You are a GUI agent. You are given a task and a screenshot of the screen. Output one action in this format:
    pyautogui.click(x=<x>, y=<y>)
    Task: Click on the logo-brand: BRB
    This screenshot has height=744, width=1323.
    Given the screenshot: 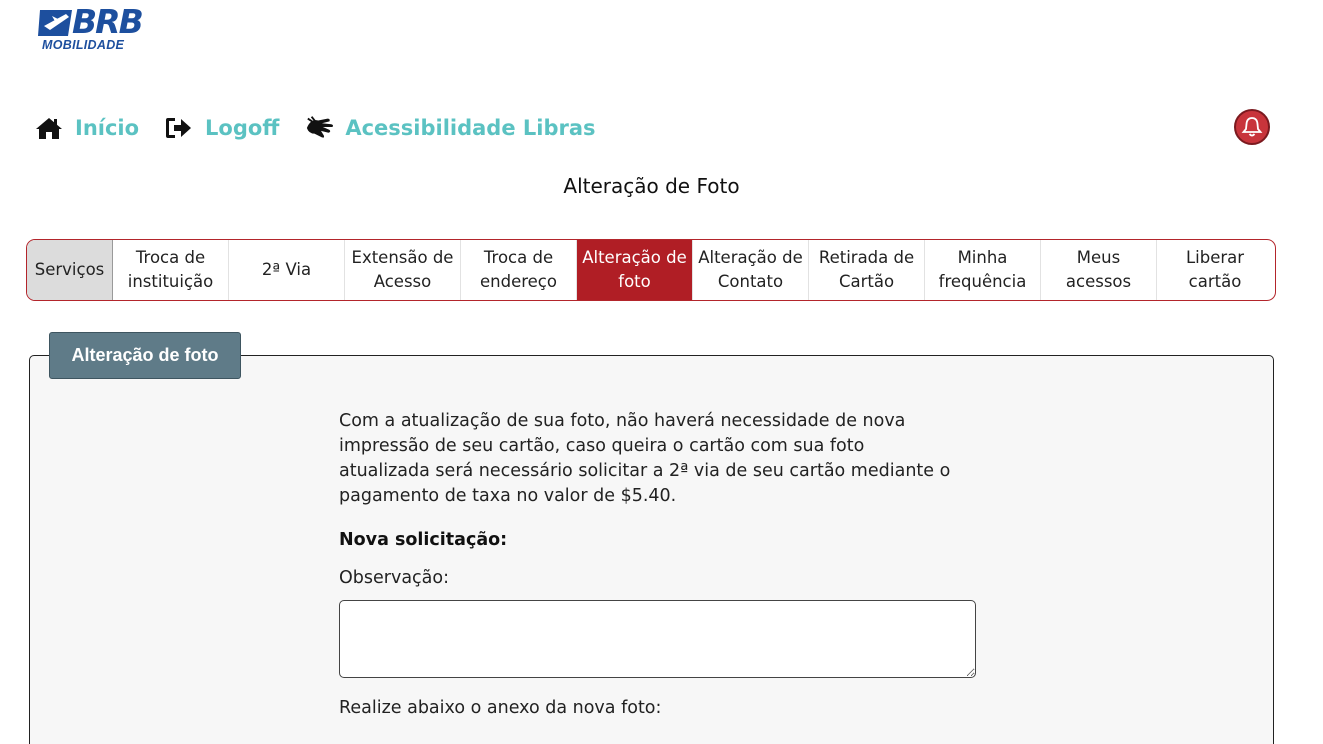 What is the action you would take?
    pyautogui.click(x=108, y=21)
    